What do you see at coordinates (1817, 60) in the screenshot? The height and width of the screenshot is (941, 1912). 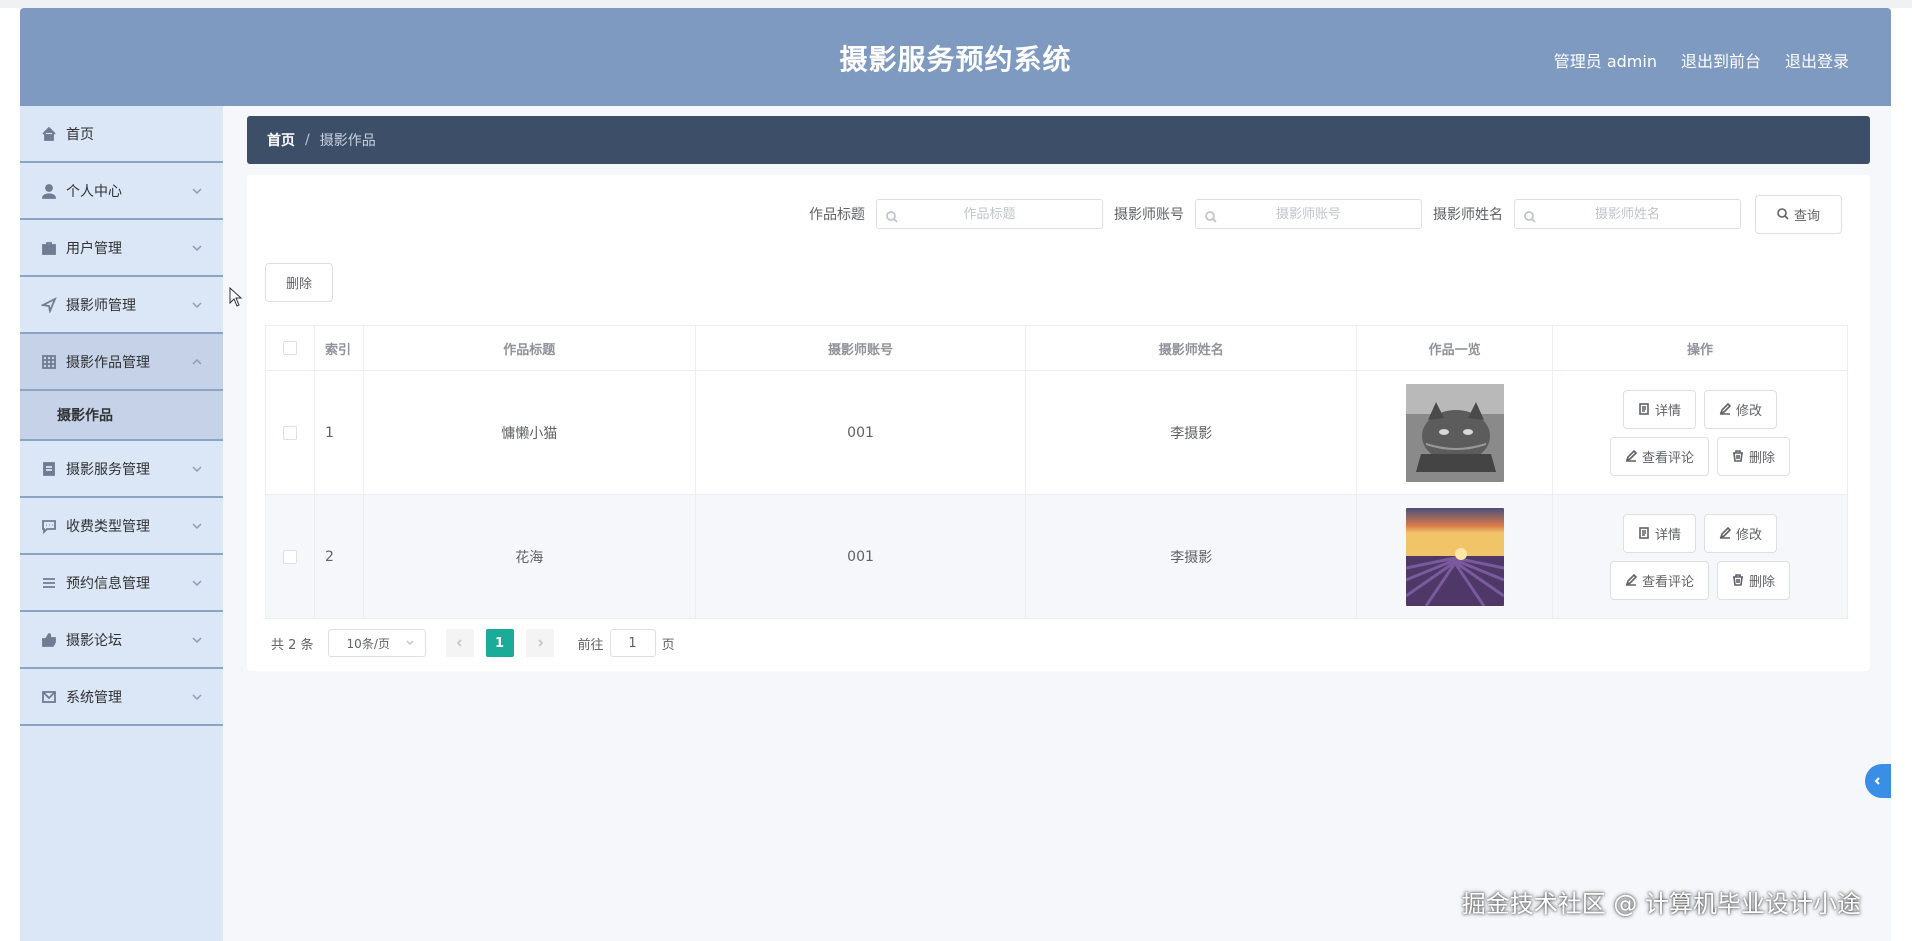 I see `logout-link: 退出登录` at bounding box center [1817, 60].